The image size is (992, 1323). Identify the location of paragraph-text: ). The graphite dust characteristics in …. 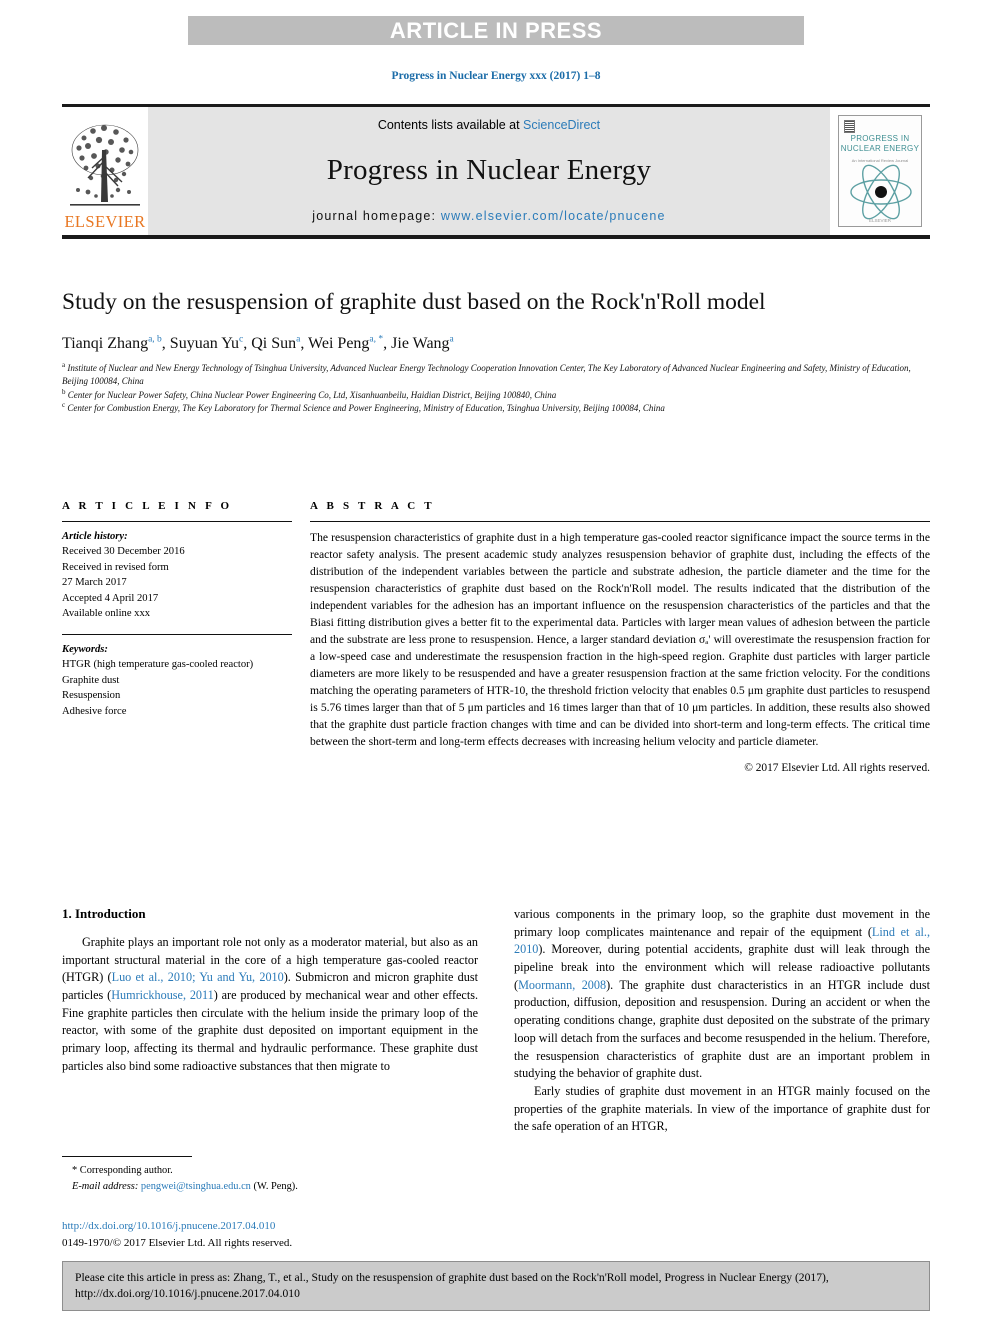
(722, 1029).